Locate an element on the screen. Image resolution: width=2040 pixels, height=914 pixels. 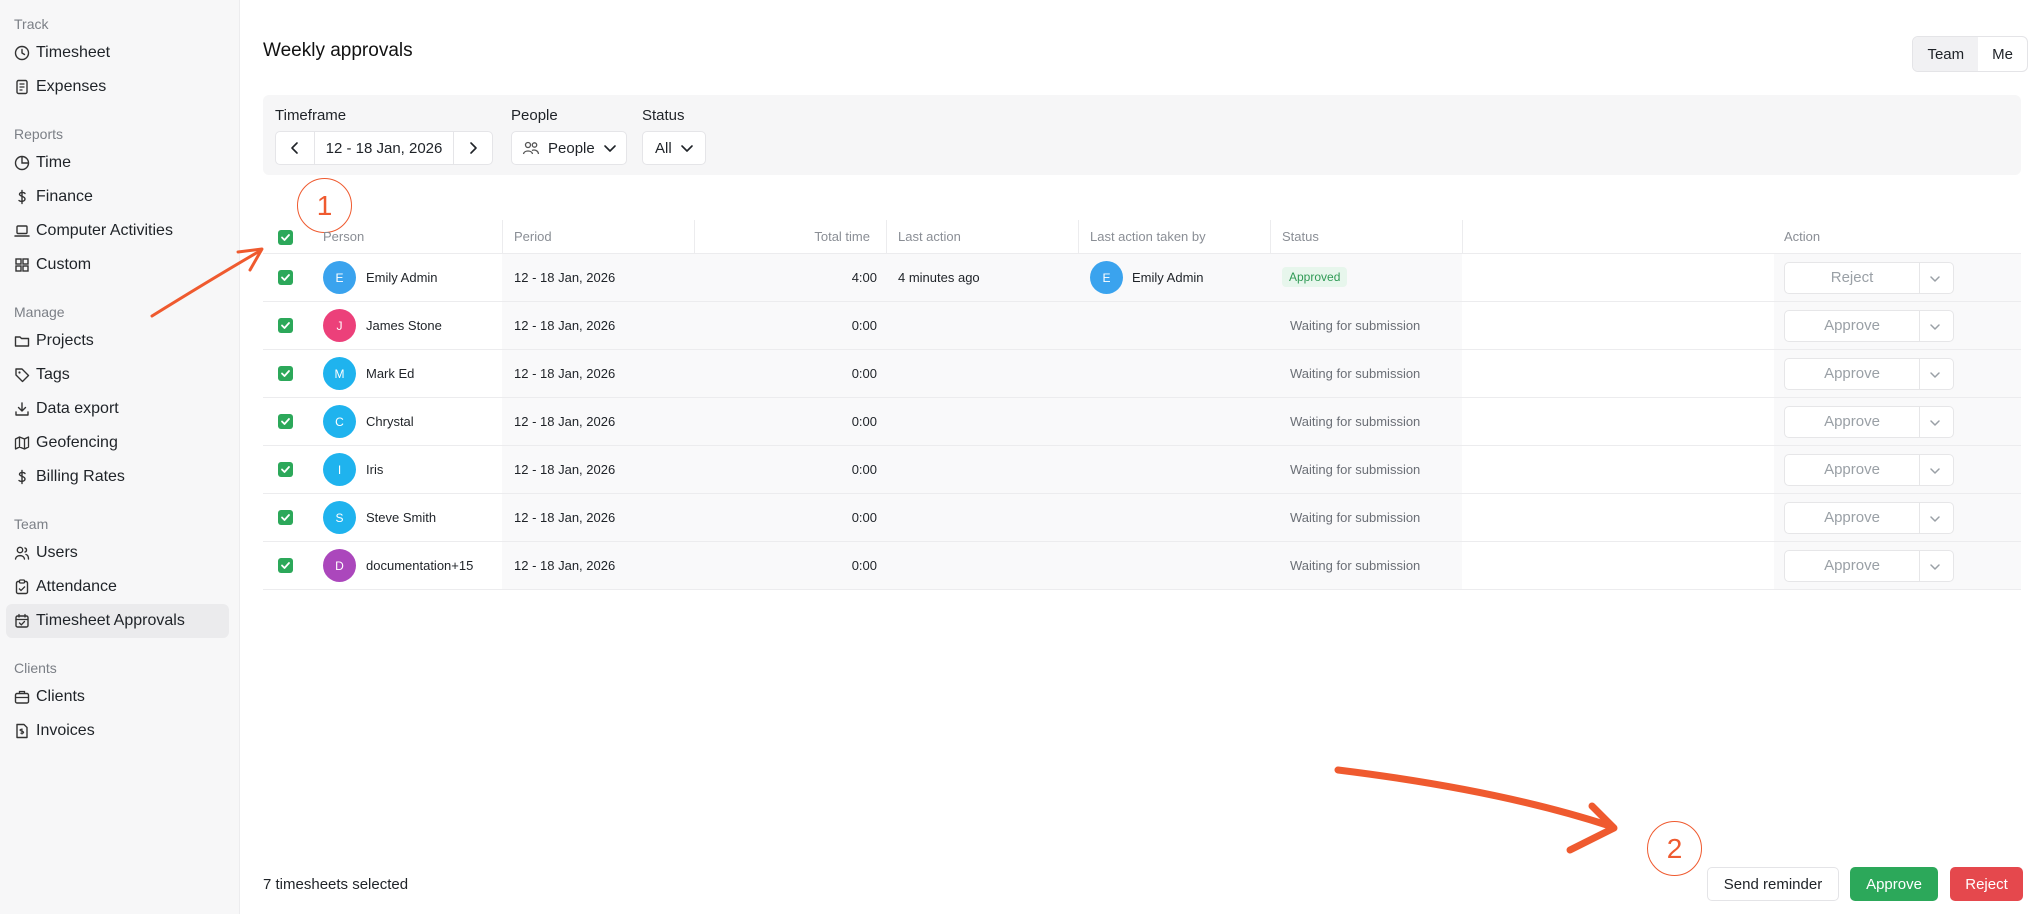
annotation-marker-2-label: 2 is located at coordinates (1674, 848).